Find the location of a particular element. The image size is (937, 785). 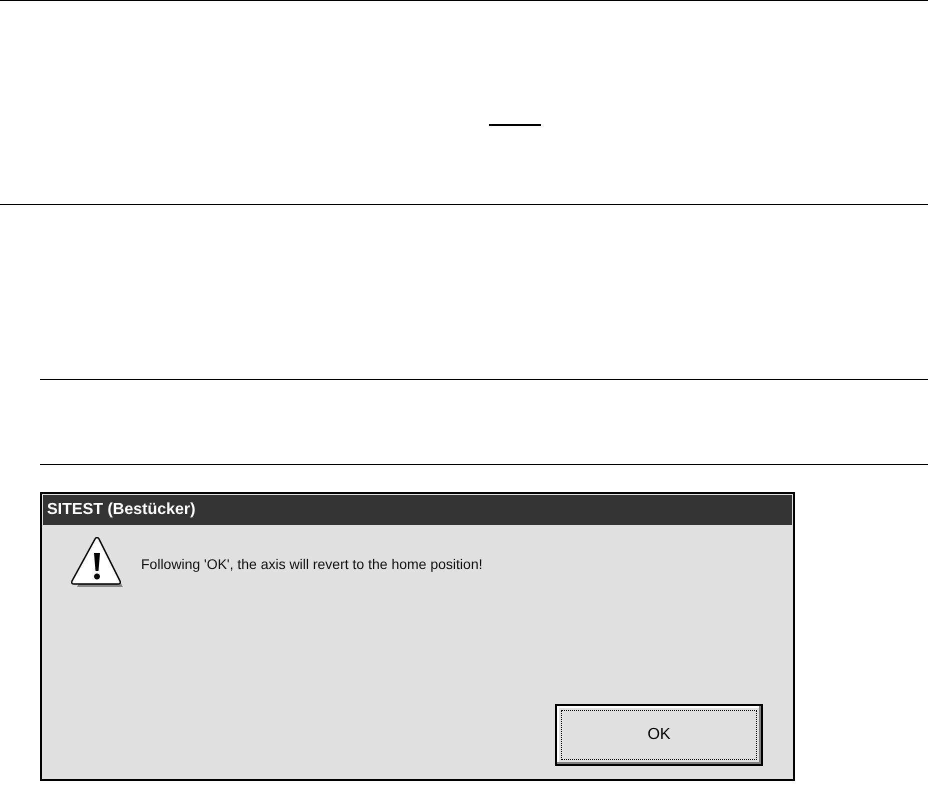

window-title: SITEST (Bestücker) is located at coordinates (121, 510).